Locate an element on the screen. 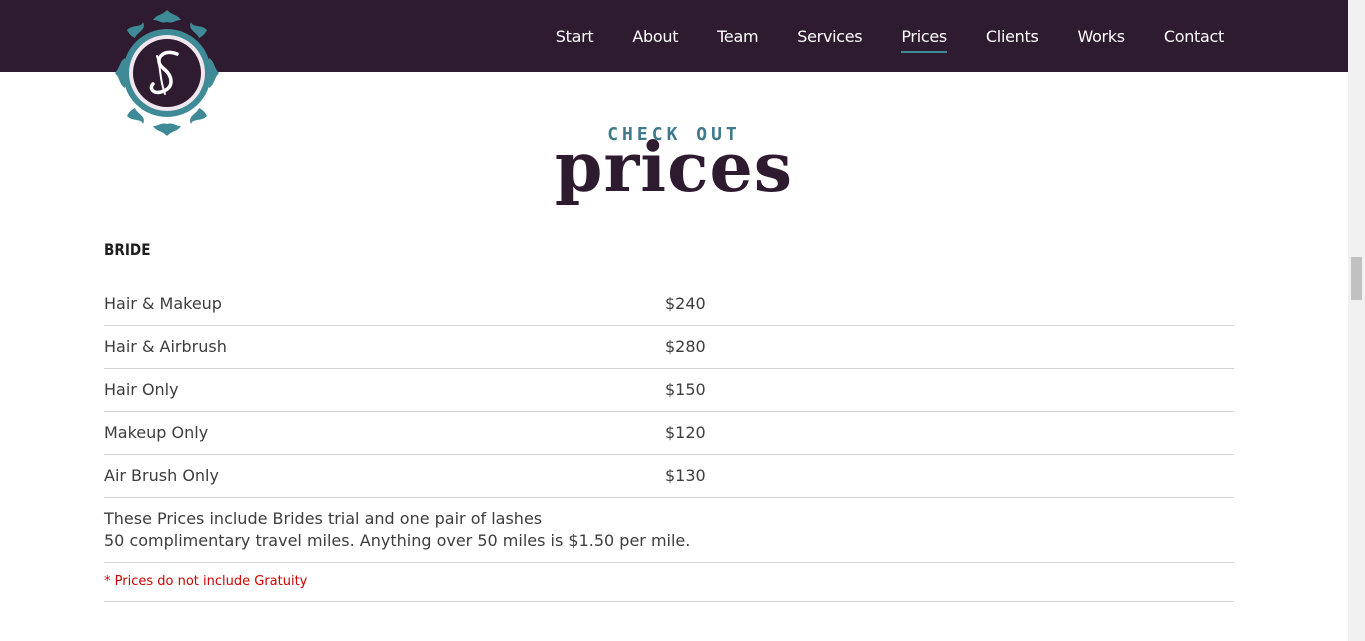 Image resolution: width=1365 pixels, height=641 pixels. gratuity-note: * Prices do not include Gratuity is located at coordinates (206, 581).